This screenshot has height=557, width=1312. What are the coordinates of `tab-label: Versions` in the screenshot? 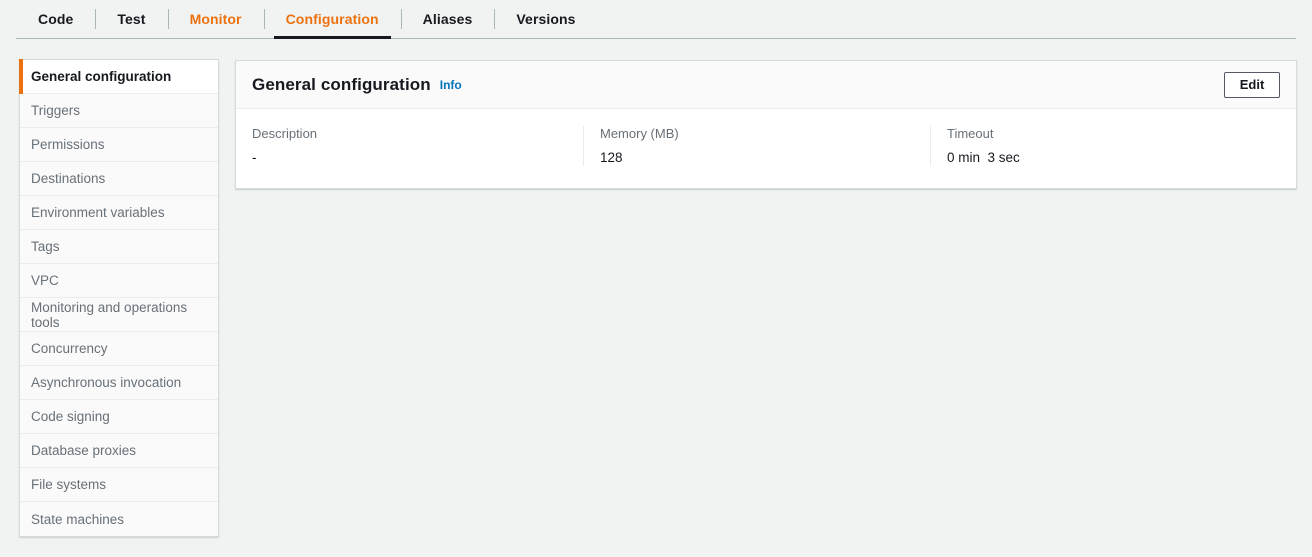 It's located at (546, 19).